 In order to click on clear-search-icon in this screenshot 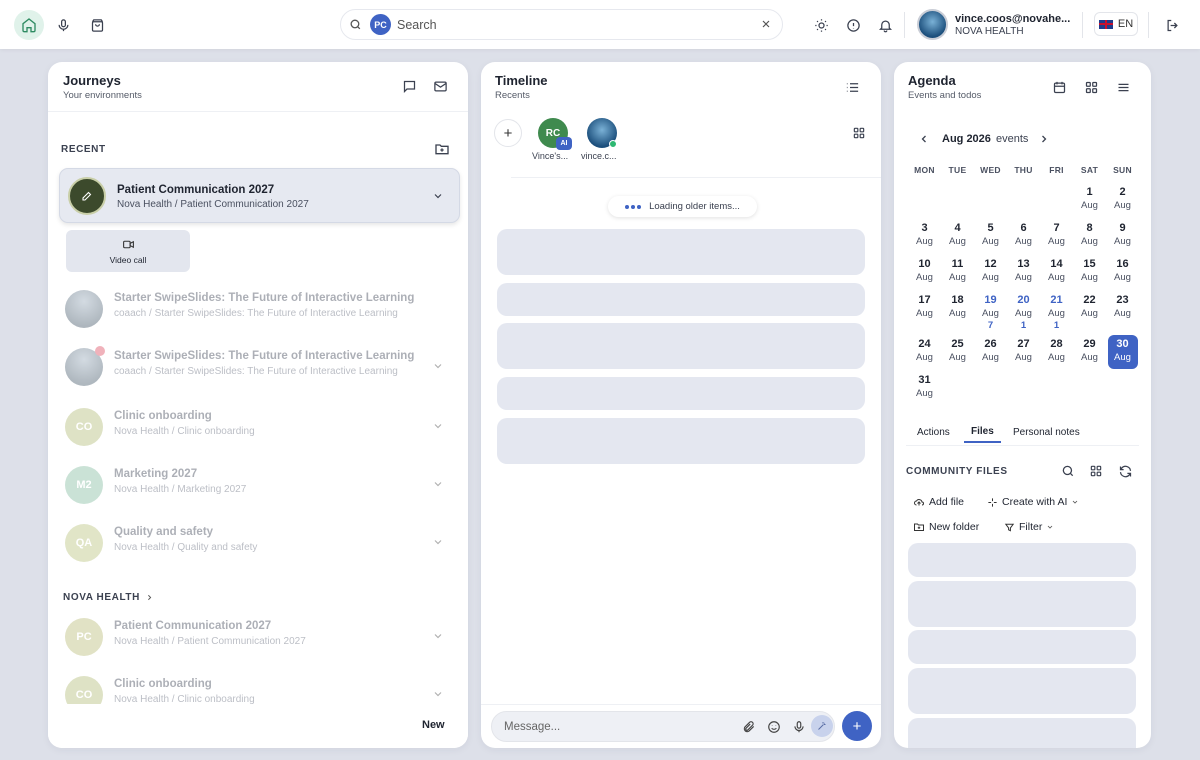, I will do `click(766, 24)`.